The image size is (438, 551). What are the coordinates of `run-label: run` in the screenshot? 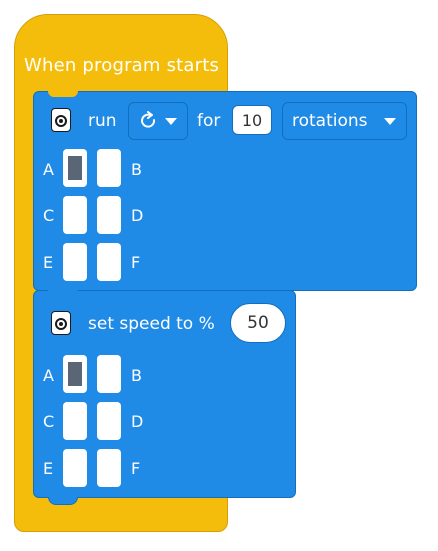 It's located at (102, 121).